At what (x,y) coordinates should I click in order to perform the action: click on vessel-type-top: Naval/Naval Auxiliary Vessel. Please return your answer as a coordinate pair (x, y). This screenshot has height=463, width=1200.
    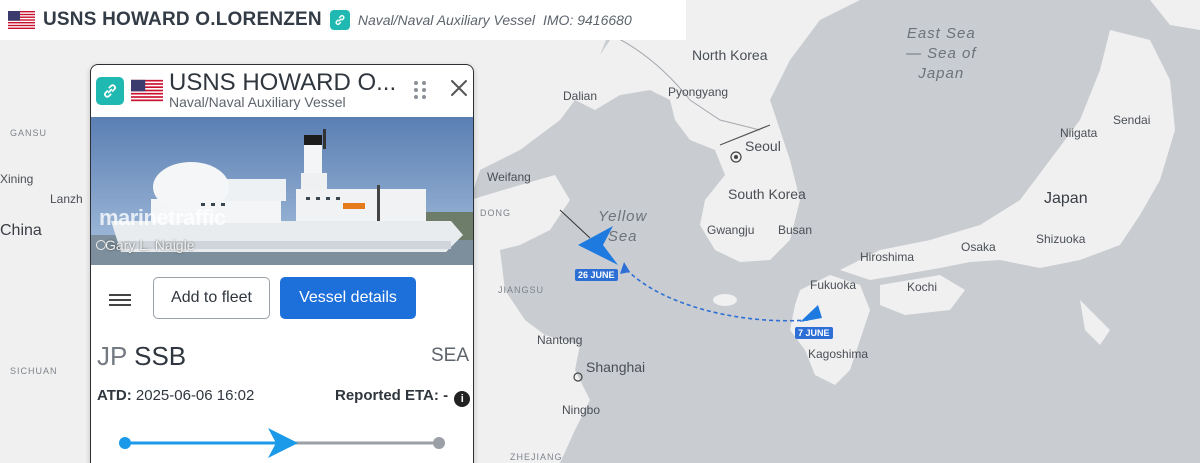
    Looking at the image, I should click on (446, 20).